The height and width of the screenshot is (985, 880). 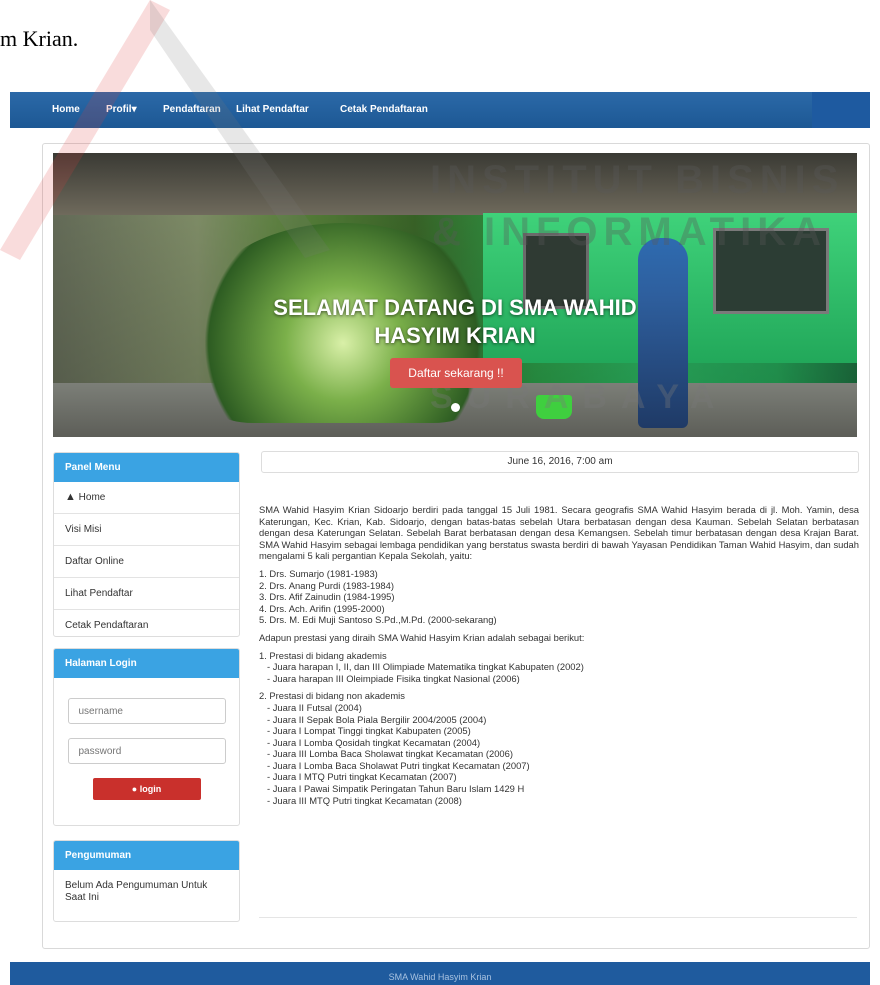 I want to click on menu-item-daftar-online: Daftar Online, so click(x=146, y=561).